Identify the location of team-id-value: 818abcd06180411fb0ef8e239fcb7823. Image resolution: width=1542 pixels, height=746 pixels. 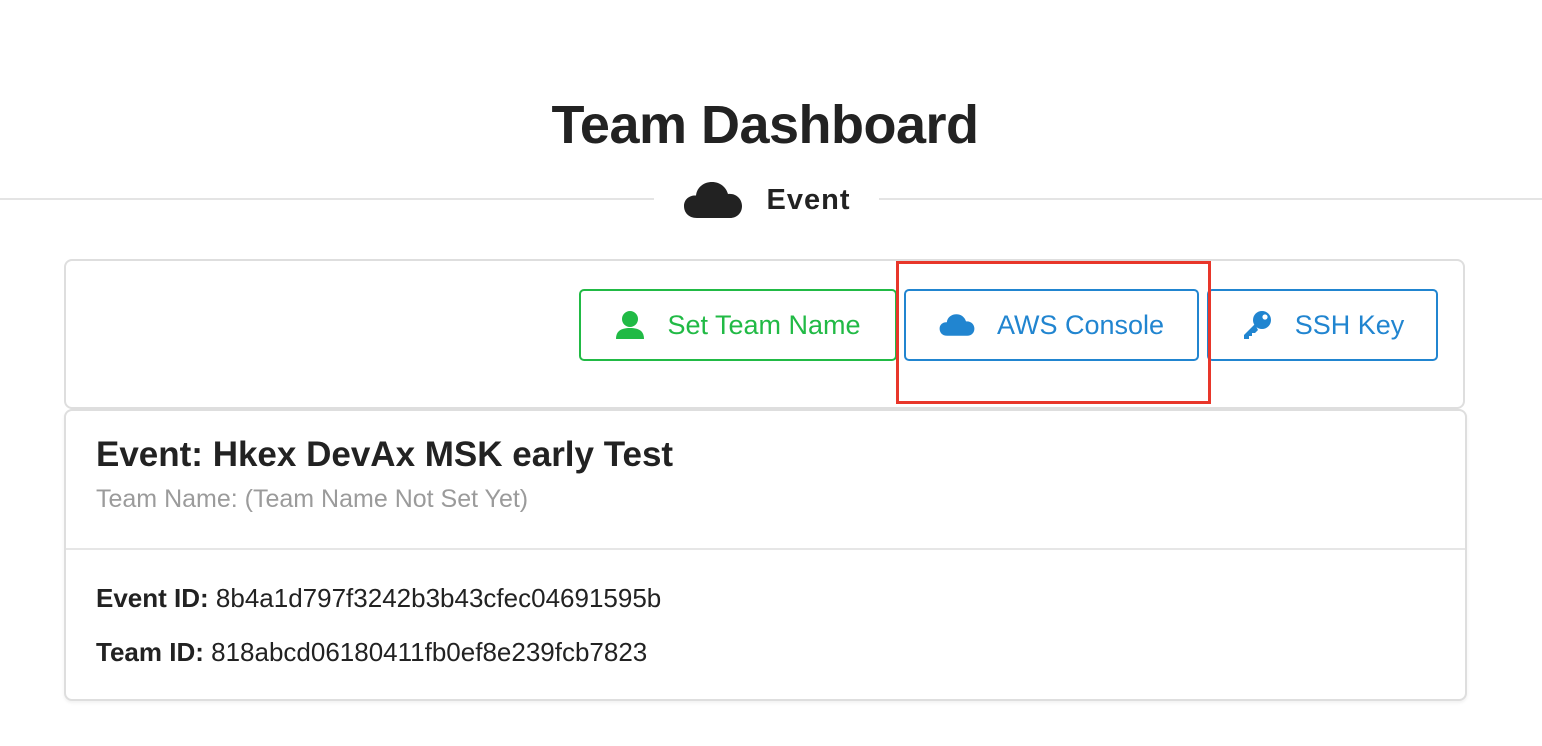
(429, 652).